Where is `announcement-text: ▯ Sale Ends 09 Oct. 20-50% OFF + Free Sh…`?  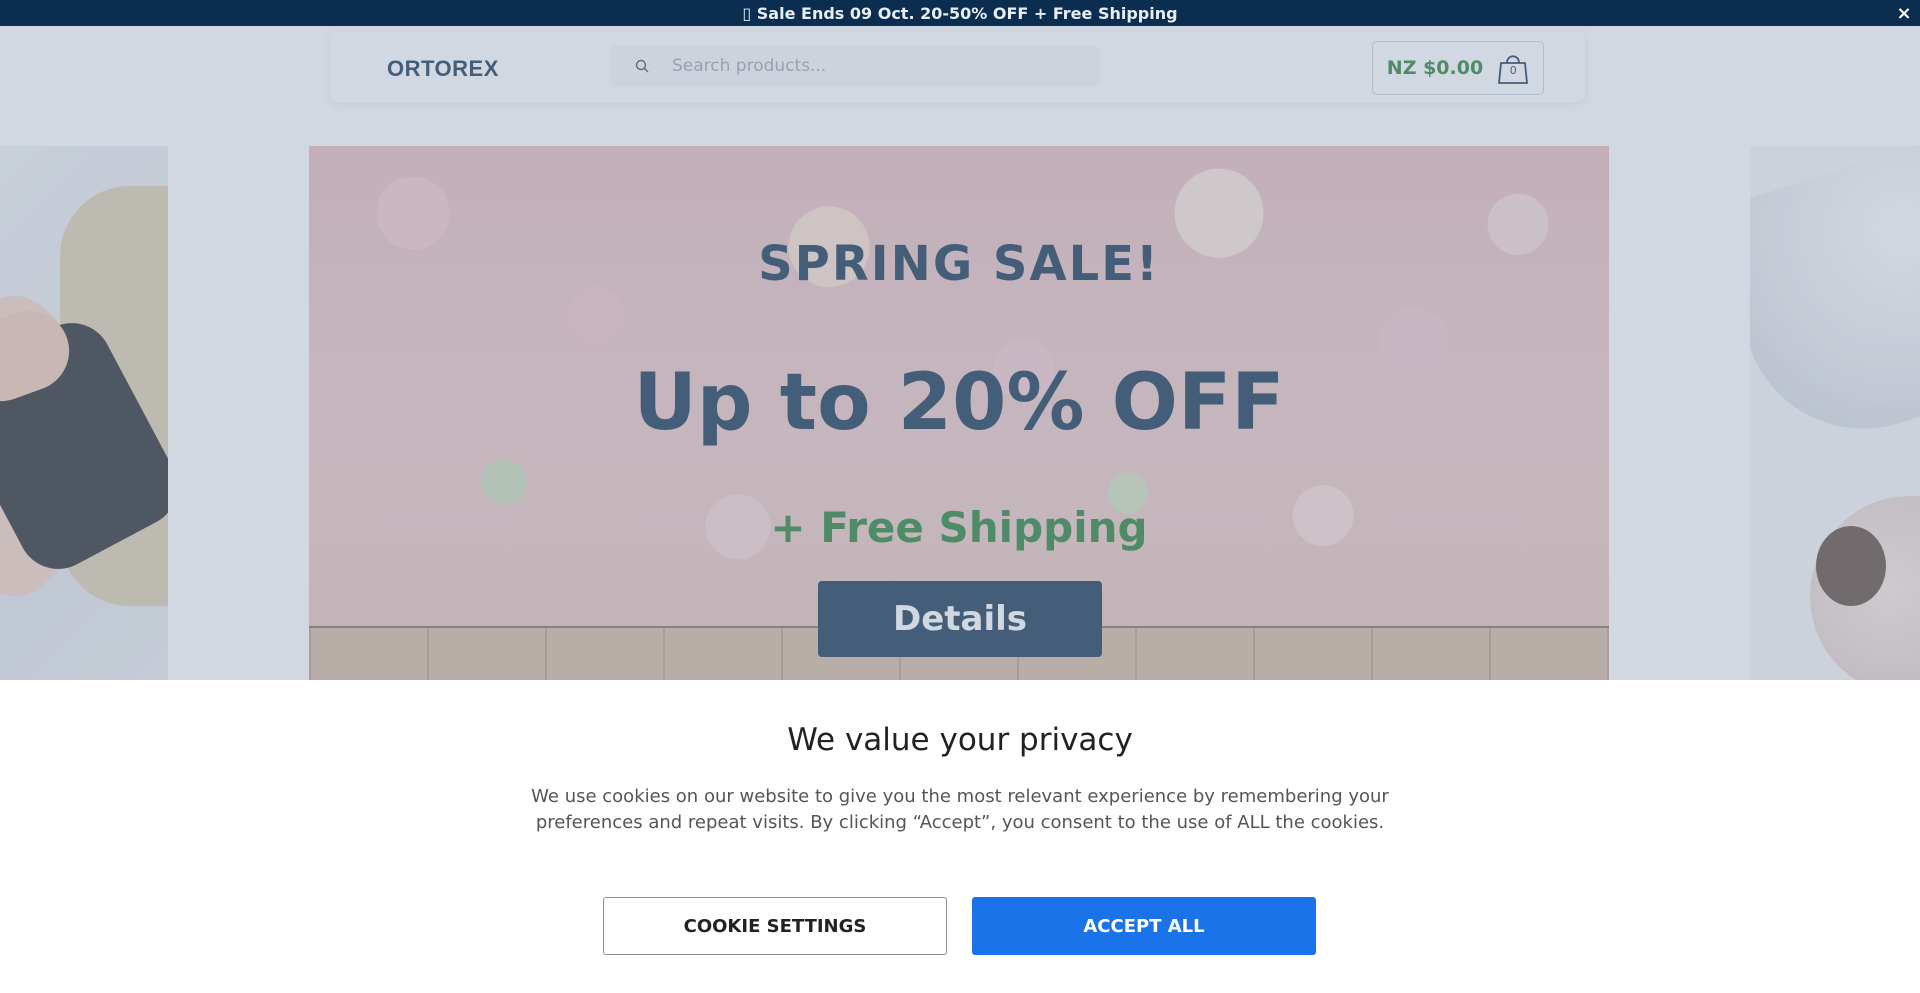 announcement-text: ▯ Sale Ends 09 Oct. 20-50% OFF + Free Sh… is located at coordinates (960, 13).